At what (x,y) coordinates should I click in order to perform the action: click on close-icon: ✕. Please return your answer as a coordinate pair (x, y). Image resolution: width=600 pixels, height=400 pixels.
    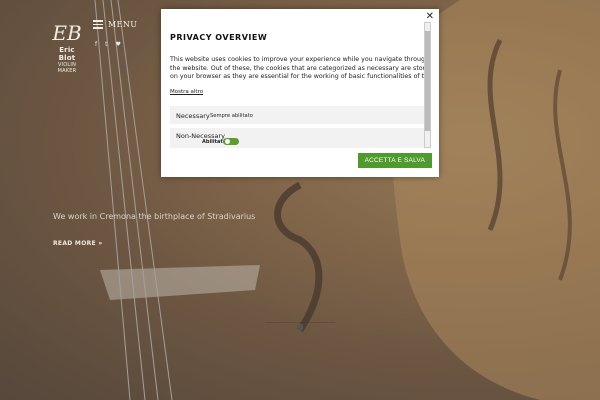
    Looking at the image, I should click on (430, 17).